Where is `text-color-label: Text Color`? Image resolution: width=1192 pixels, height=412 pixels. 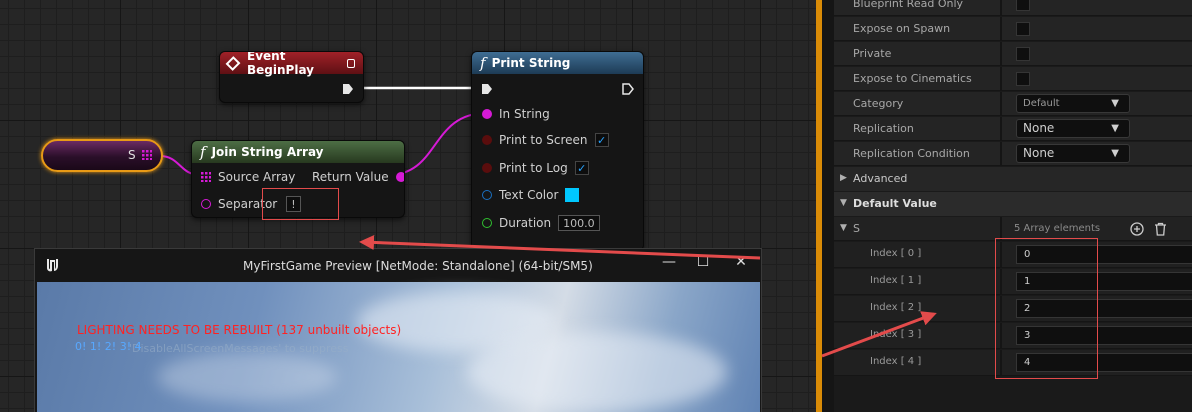 text-color-label: Text Color is located at coordinates (529, 195).